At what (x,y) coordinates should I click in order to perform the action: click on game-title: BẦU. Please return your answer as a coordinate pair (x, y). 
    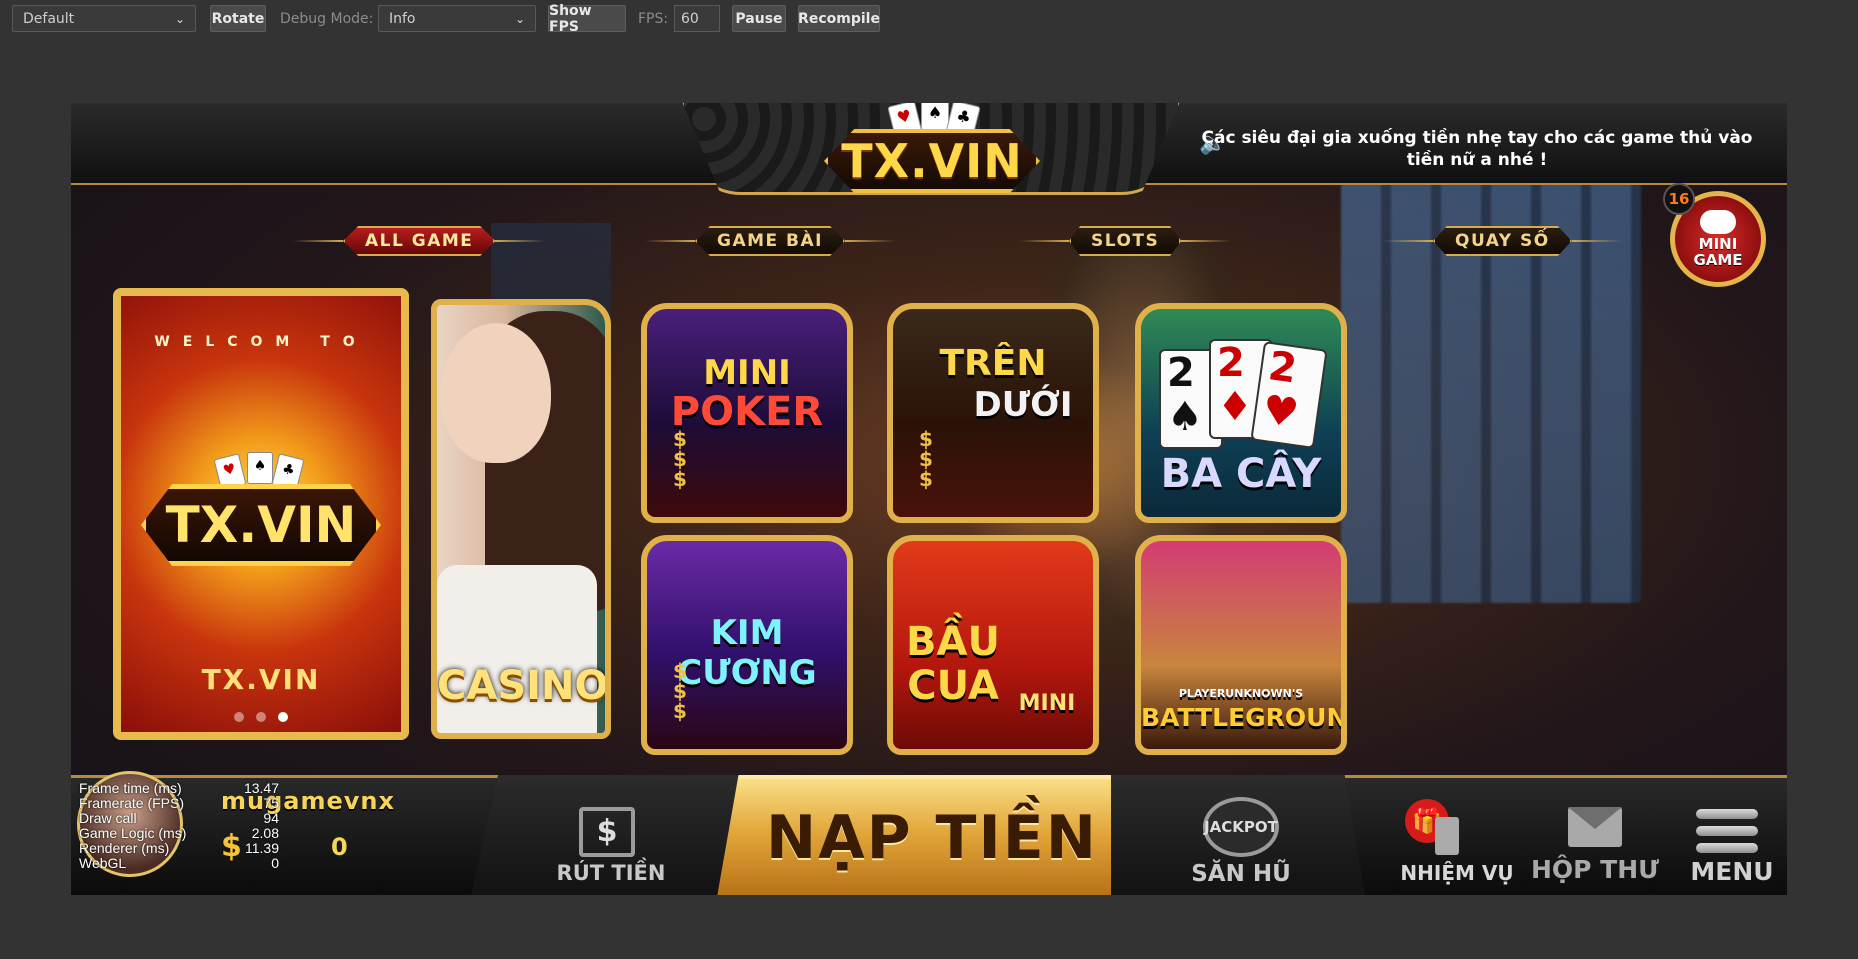
    Looking at the image, I should click on (953, 642).